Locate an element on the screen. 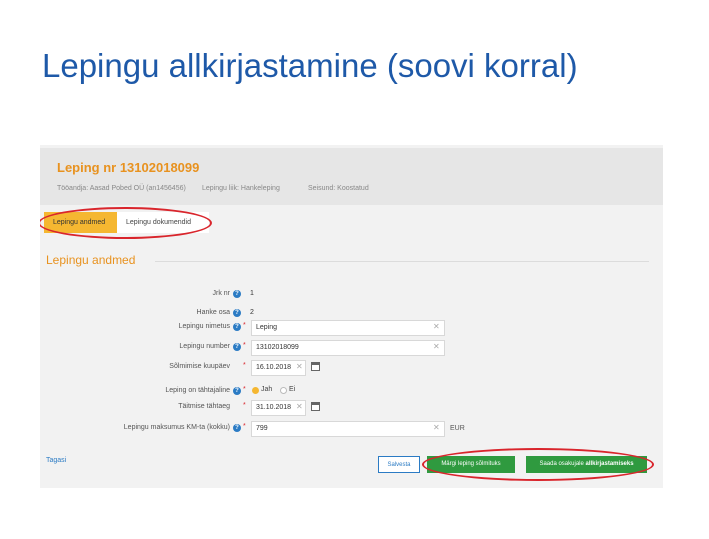  seq-no-label: Jrk nr is located at coordinates (221, 293).